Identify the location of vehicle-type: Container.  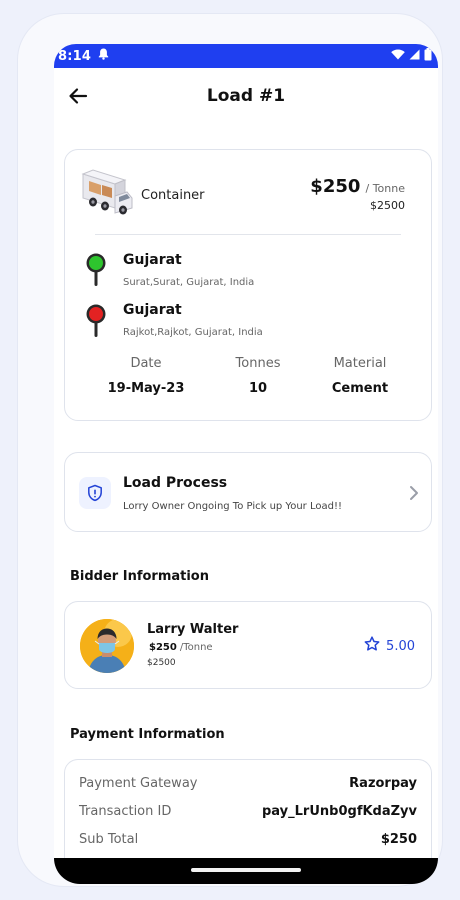
(173, 195).